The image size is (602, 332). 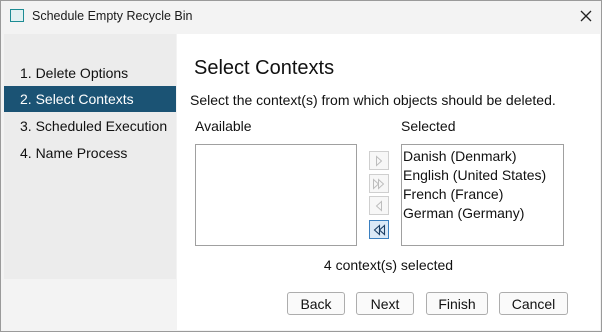 I want to click on cancel-button: Cancel, so click(x=533, y=303).